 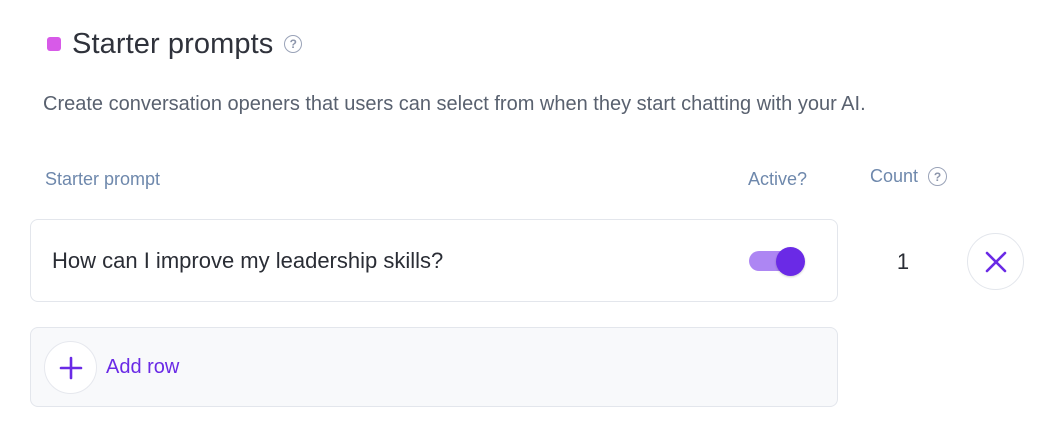 I want to click on column-header-starter-prompt: Starter prompt, so click(x=103, y=179).